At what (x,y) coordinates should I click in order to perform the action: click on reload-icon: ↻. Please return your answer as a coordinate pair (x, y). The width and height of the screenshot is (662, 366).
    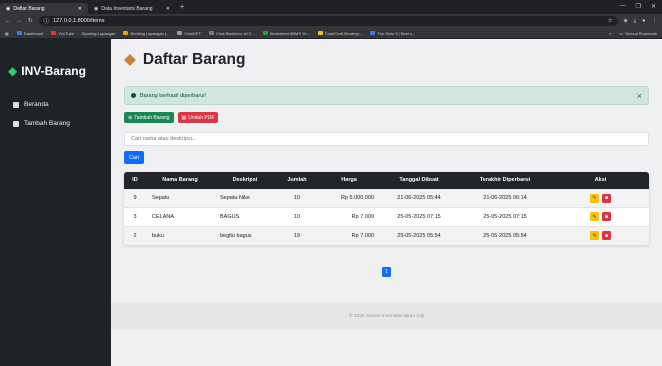
    Looking at the image, I should click on (30, 21).